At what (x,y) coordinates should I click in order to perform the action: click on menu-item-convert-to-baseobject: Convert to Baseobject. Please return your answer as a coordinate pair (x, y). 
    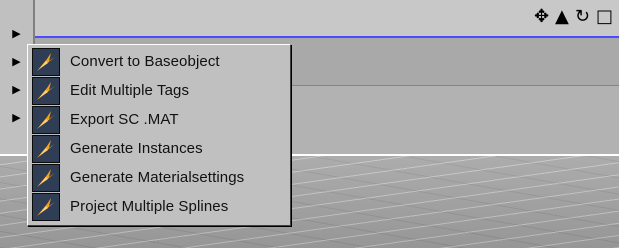
    Looking at the image, I should click on (159, 61).